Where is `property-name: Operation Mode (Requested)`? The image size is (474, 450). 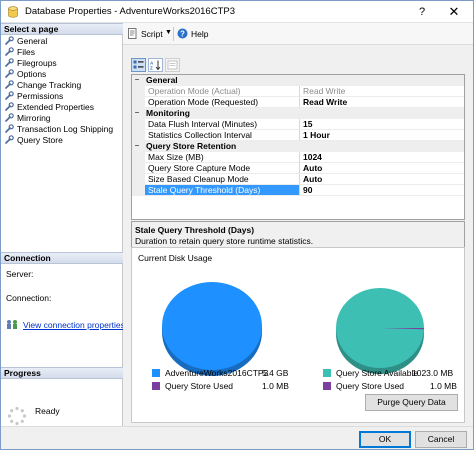
property-name: Operation Mode (Requested) is located at coordinates (222, 102).